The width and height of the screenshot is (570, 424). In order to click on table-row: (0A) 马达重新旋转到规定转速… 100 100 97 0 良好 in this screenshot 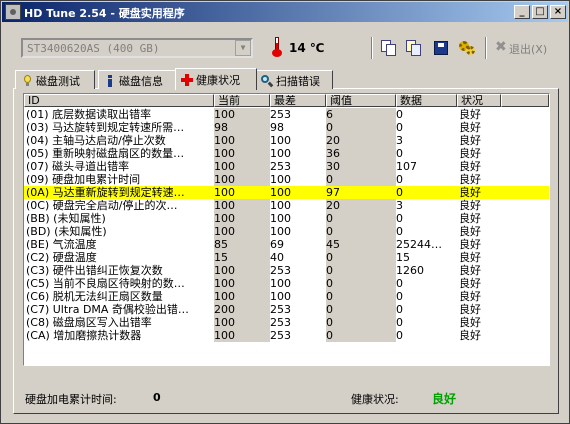, I will do `click(286, 192)`.